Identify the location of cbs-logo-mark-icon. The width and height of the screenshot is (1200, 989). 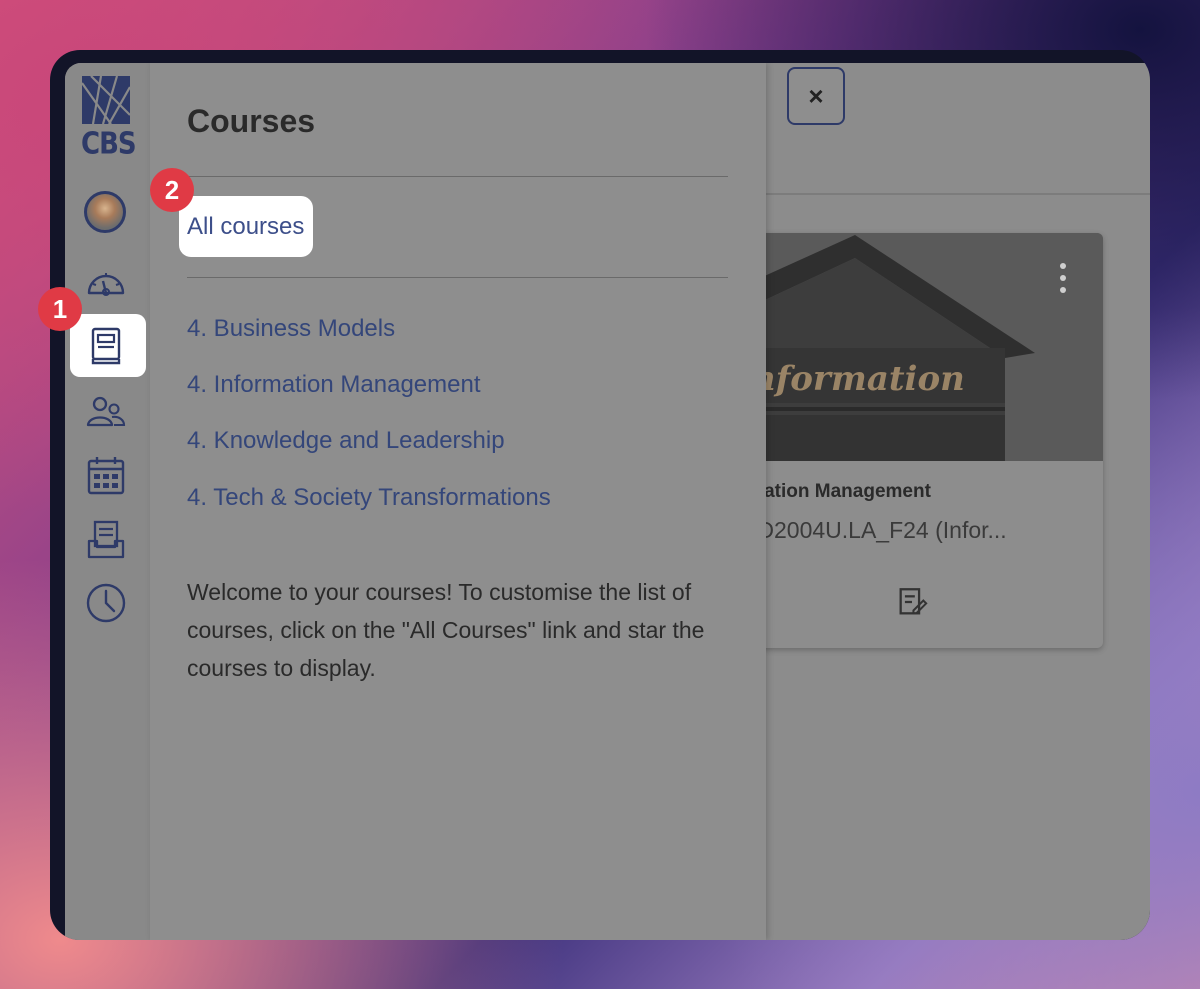
(106, 100).